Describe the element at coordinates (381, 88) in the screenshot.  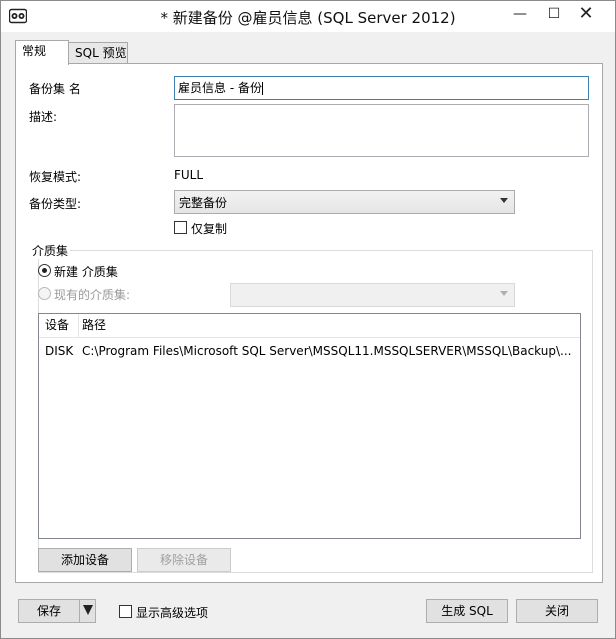
I see `backup-set-name-input: 雇员信息 - 备份` at that location.